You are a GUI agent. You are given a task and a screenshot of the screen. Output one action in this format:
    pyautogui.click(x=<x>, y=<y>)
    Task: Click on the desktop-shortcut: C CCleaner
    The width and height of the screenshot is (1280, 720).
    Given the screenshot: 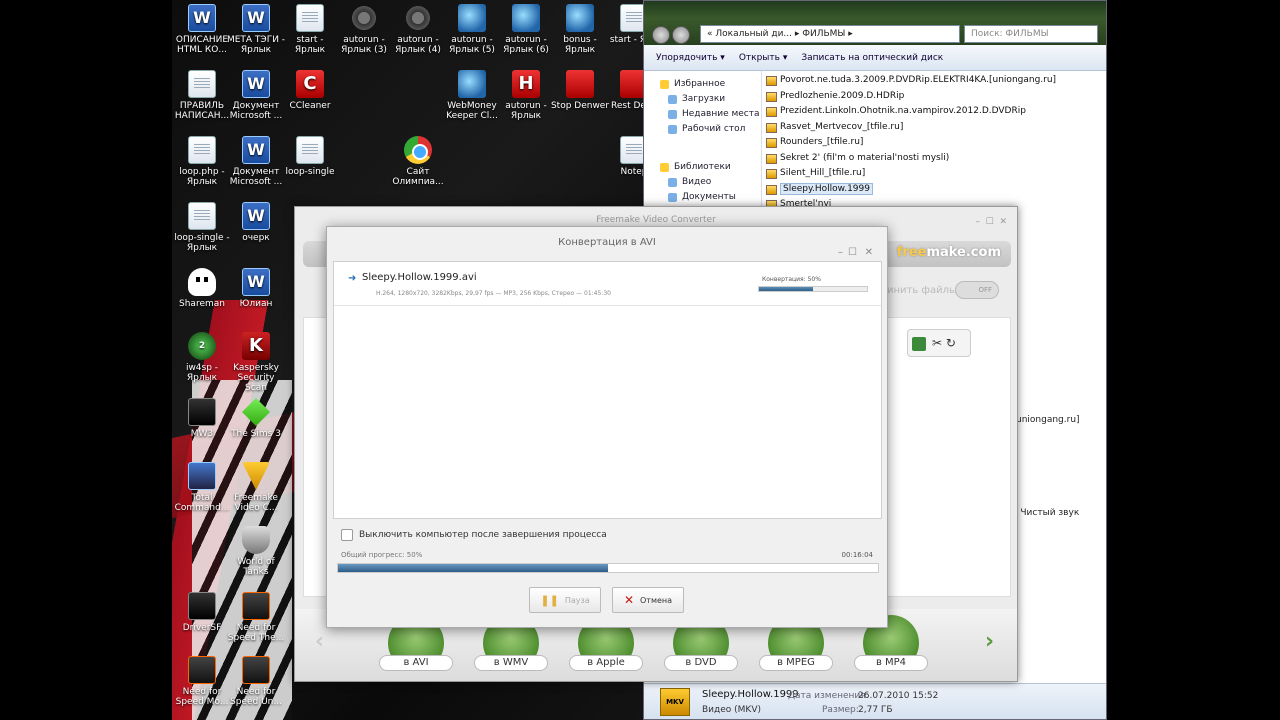 What is the action you would take?
    pyautogui.click(x=310, y=101)
    